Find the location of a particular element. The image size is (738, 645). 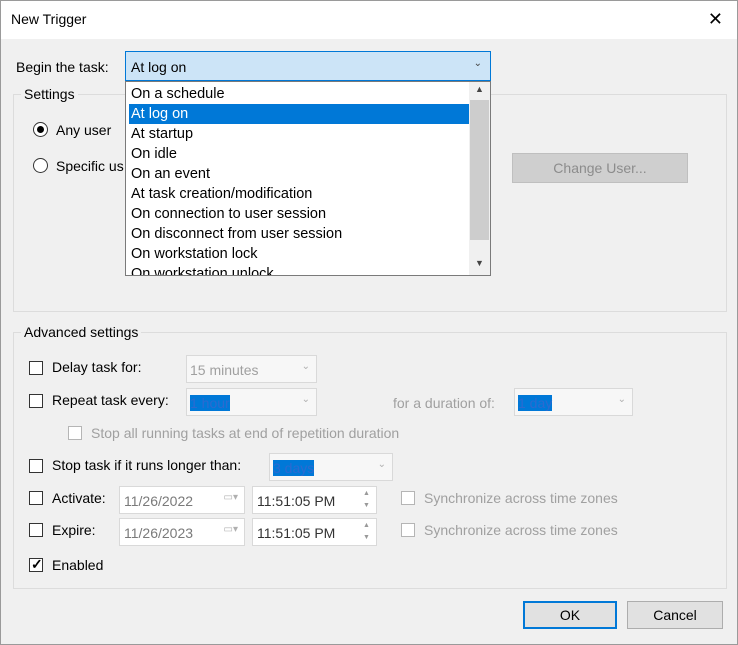

list-item: On workstation lock is located at coordinates (300, 254).